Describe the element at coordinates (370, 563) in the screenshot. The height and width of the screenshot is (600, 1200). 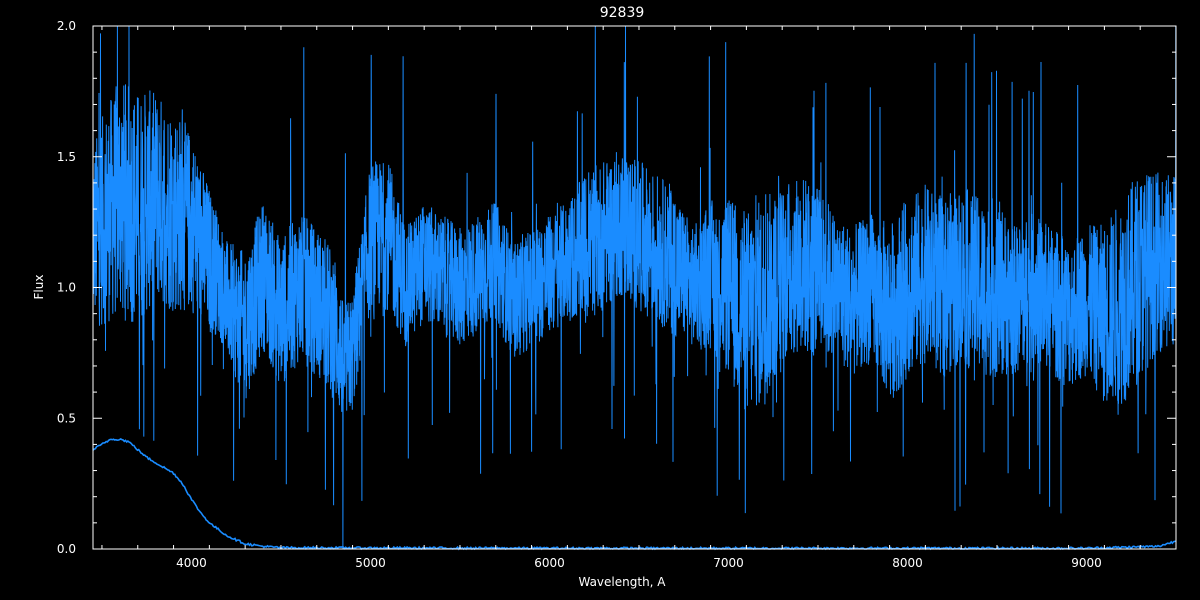
I see `x-tick-label: 5000` at that location.